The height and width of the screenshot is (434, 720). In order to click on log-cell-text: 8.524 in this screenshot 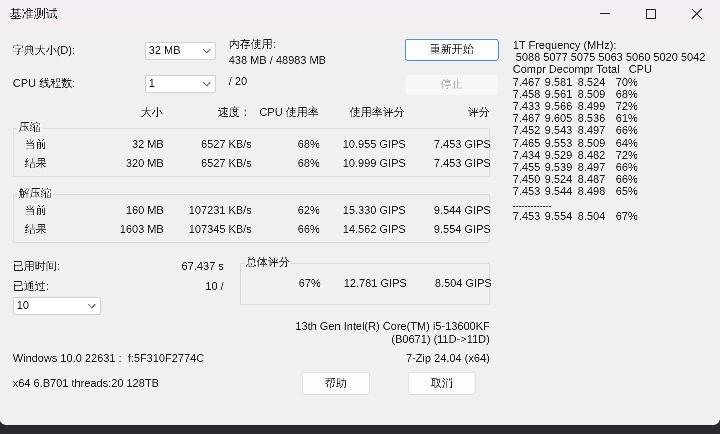, I will do `click(592, 82)`.